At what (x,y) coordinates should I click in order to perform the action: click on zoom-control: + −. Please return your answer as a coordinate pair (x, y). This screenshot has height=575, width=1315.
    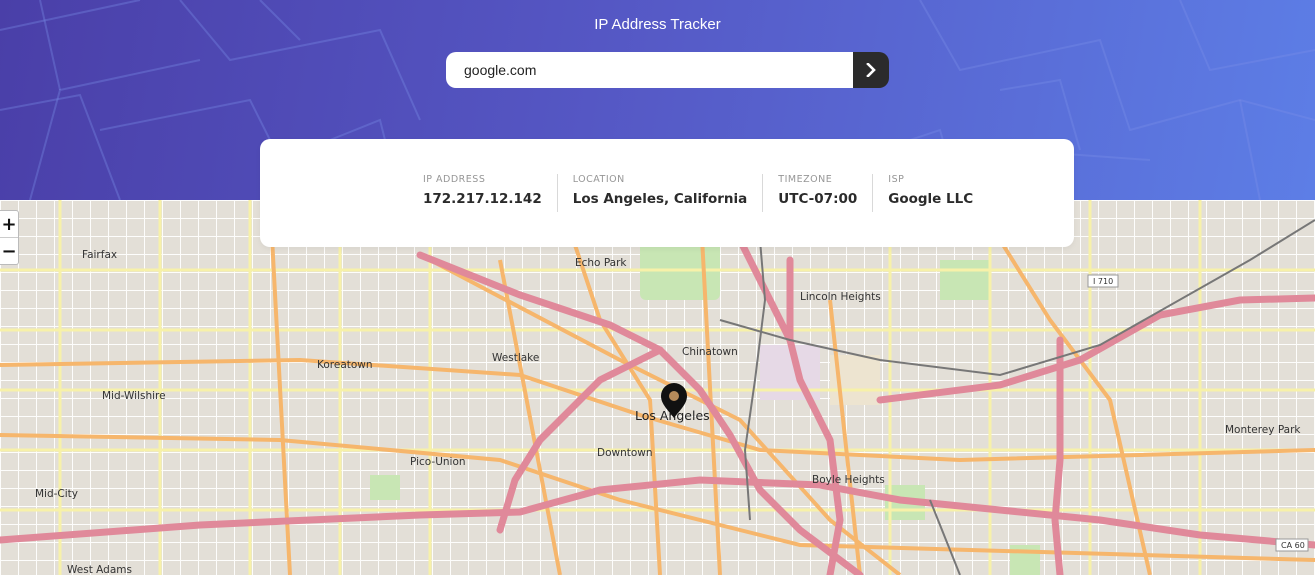
    Looking at the image, I should click on (9, 237).